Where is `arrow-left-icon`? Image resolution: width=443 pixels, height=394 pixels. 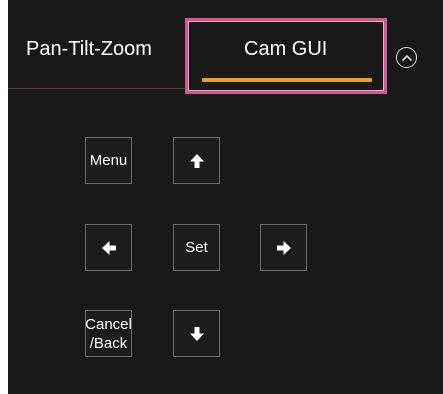 arrow-left-icon is located at coordinates (108, 247).